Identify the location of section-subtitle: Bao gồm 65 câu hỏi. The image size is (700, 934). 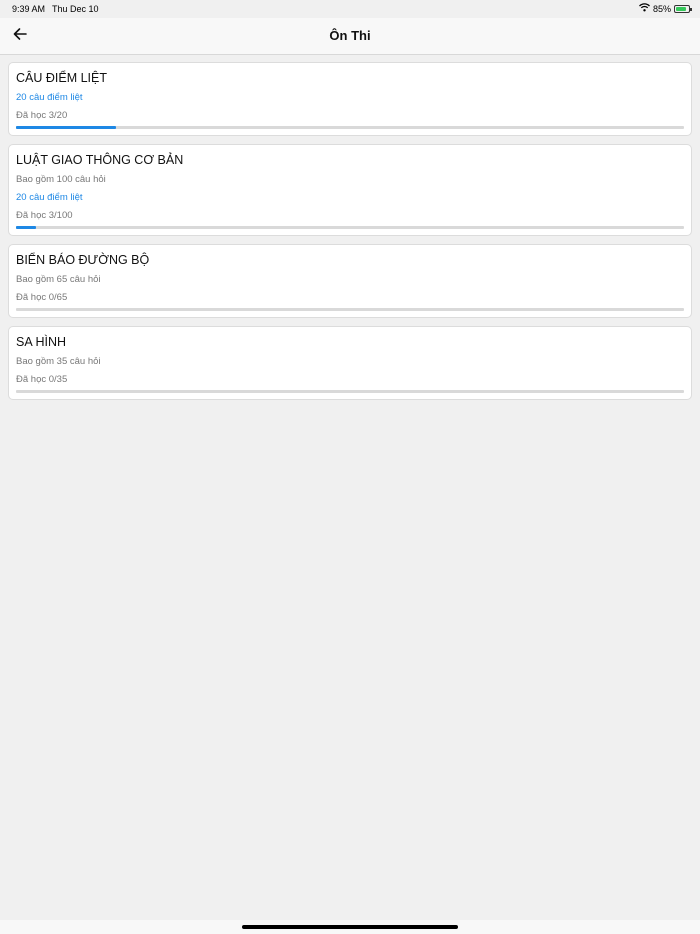
(58, 279).